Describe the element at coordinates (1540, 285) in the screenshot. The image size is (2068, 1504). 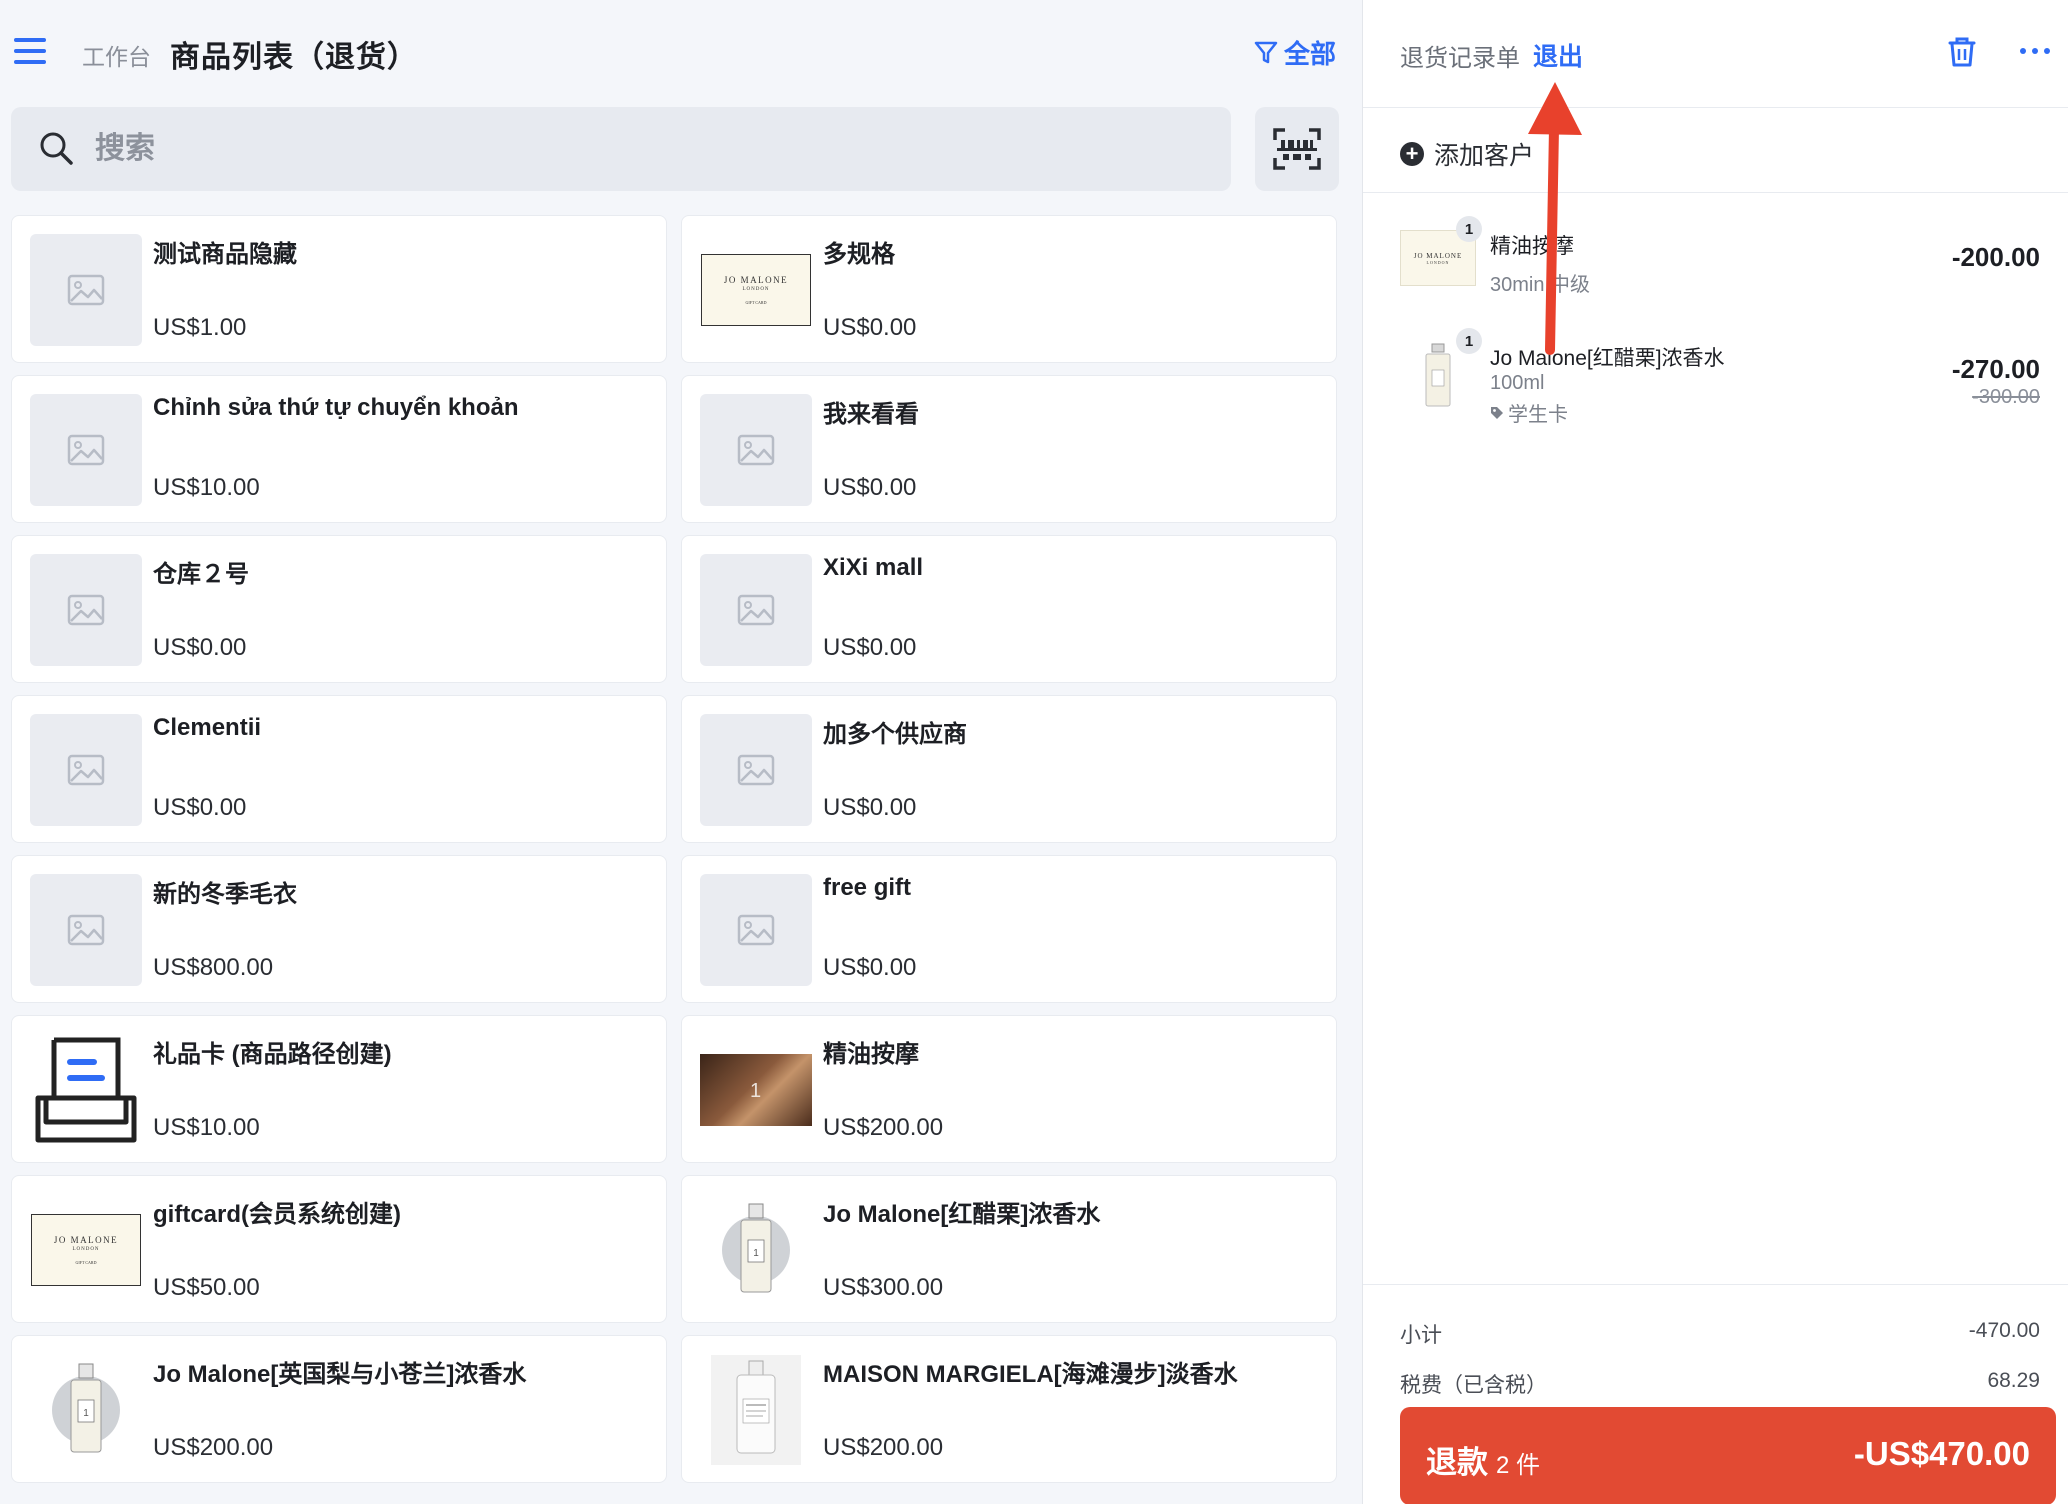
I see `line-item-variant: 30min 中级` at that location.